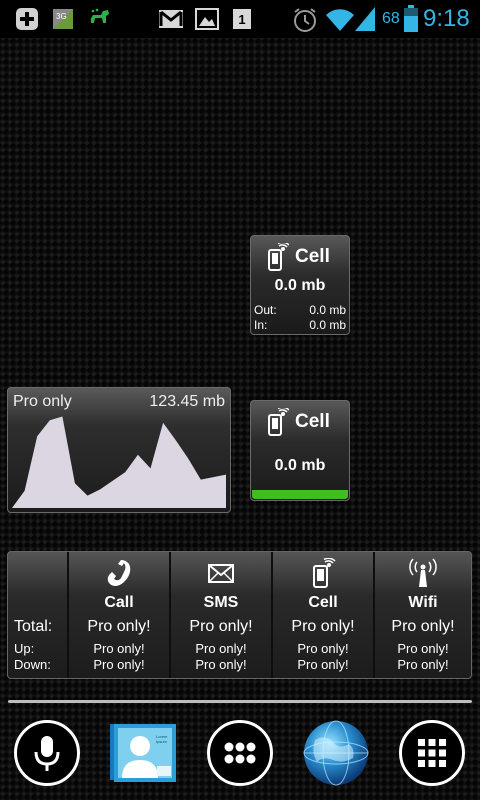 Image resolution: width=480 pixels, height=800 pixels. Describe the element at coordinates (32, 664) in the screenshot. I see `down-row-label: Down:` at that location.